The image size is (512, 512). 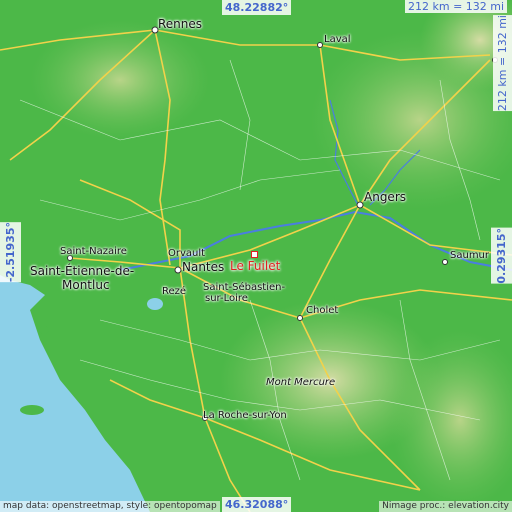 I want to click on city-label-saint-sebastien: Saint-Sébastien-, so click(x=244, y=287).